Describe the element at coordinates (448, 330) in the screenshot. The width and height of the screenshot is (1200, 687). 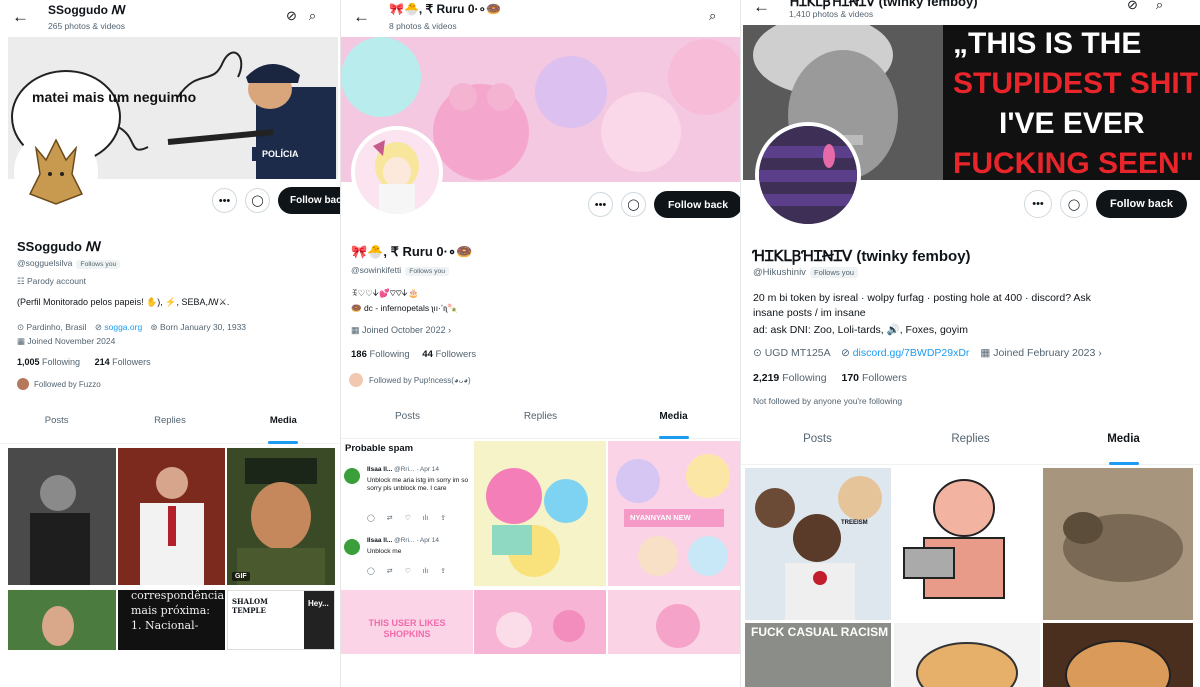
I see `chevron-right-icon: ›` at that location.